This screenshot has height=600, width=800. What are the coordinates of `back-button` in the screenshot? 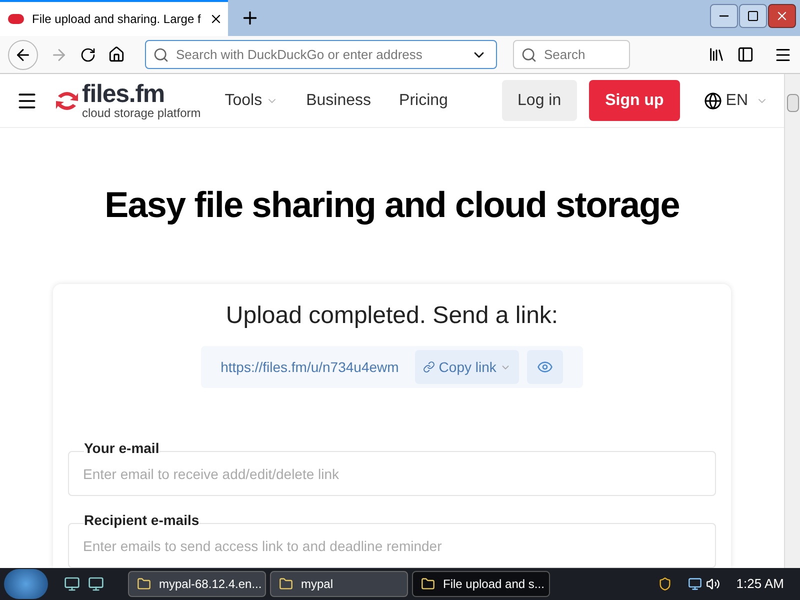 It's located at (23, 55).